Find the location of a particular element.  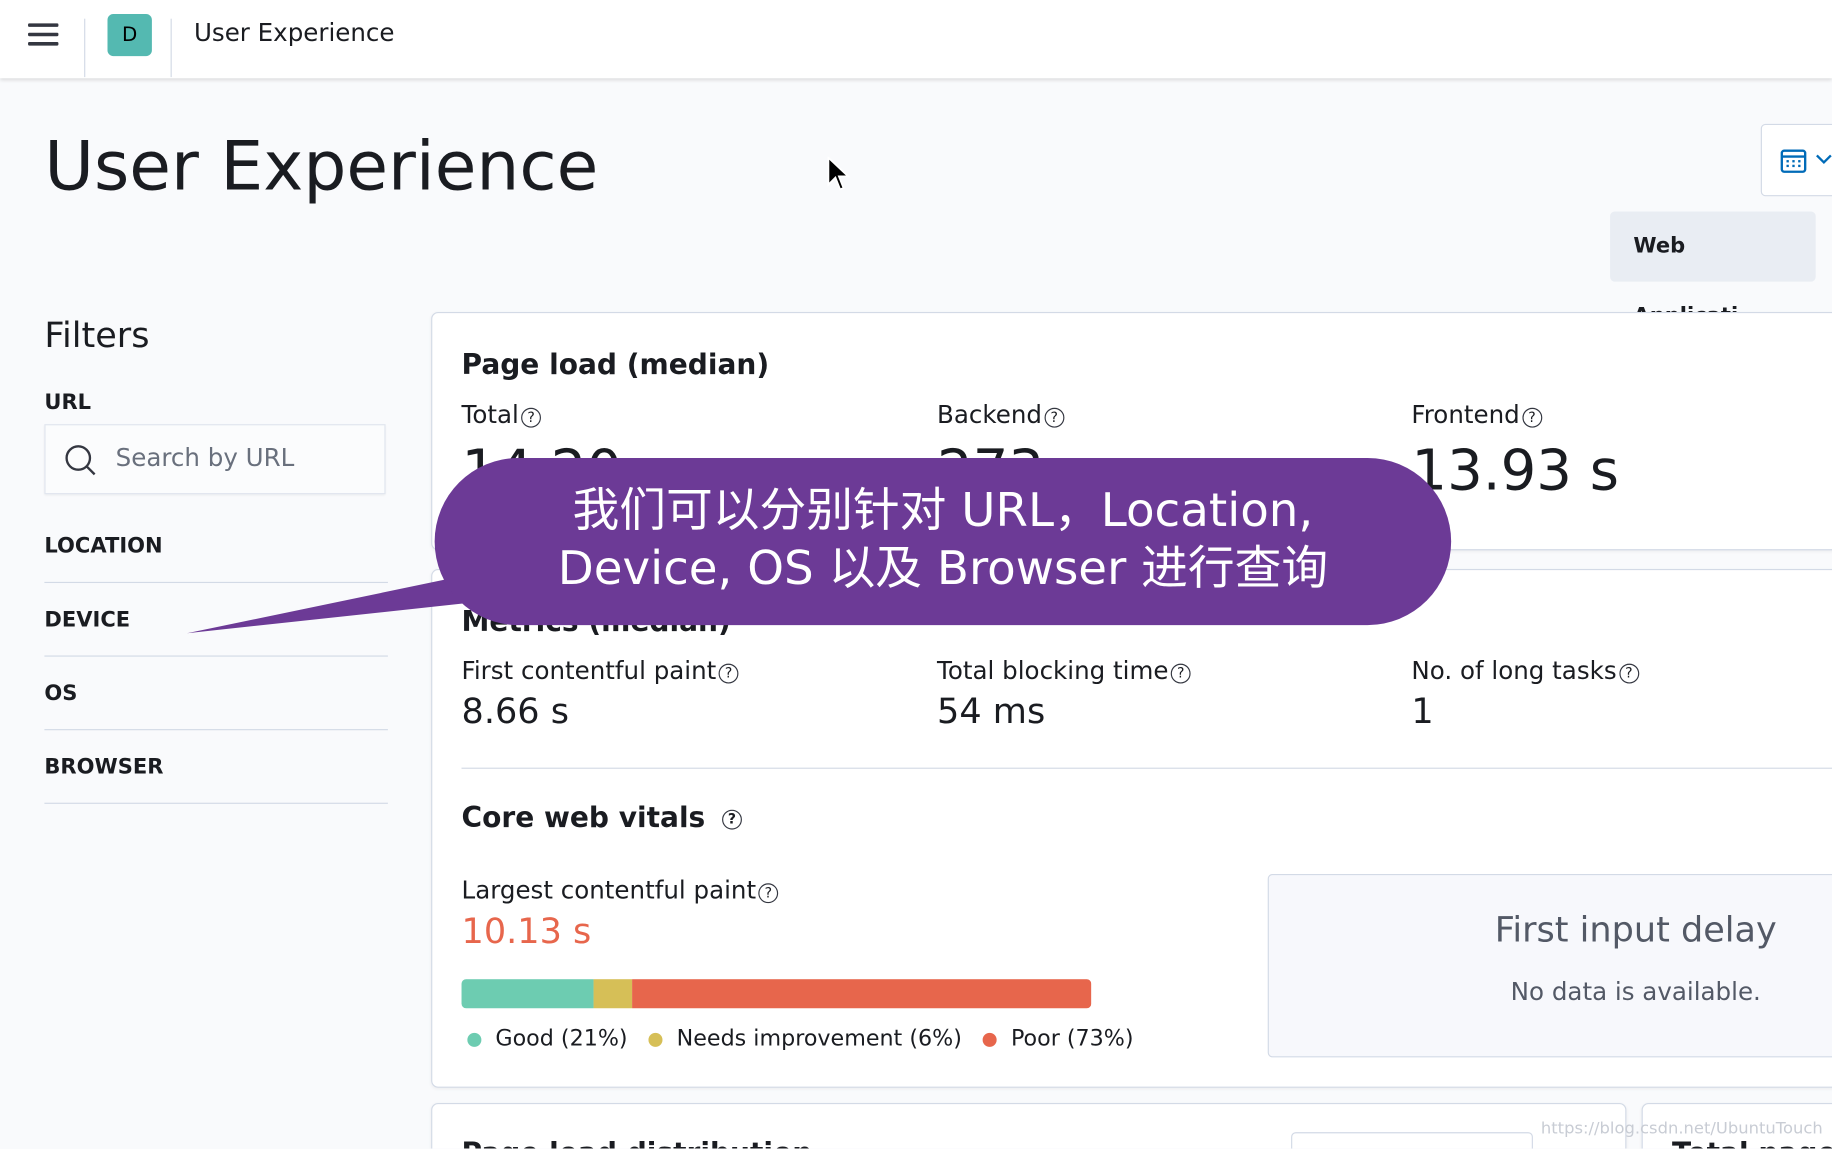

breakdown-select is located at coordinates (1412, 1140).